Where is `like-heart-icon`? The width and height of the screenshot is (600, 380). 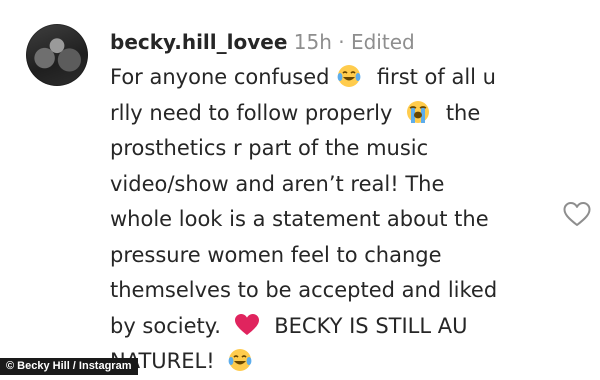
like-heart-icon is located at coordinates (577, 214).